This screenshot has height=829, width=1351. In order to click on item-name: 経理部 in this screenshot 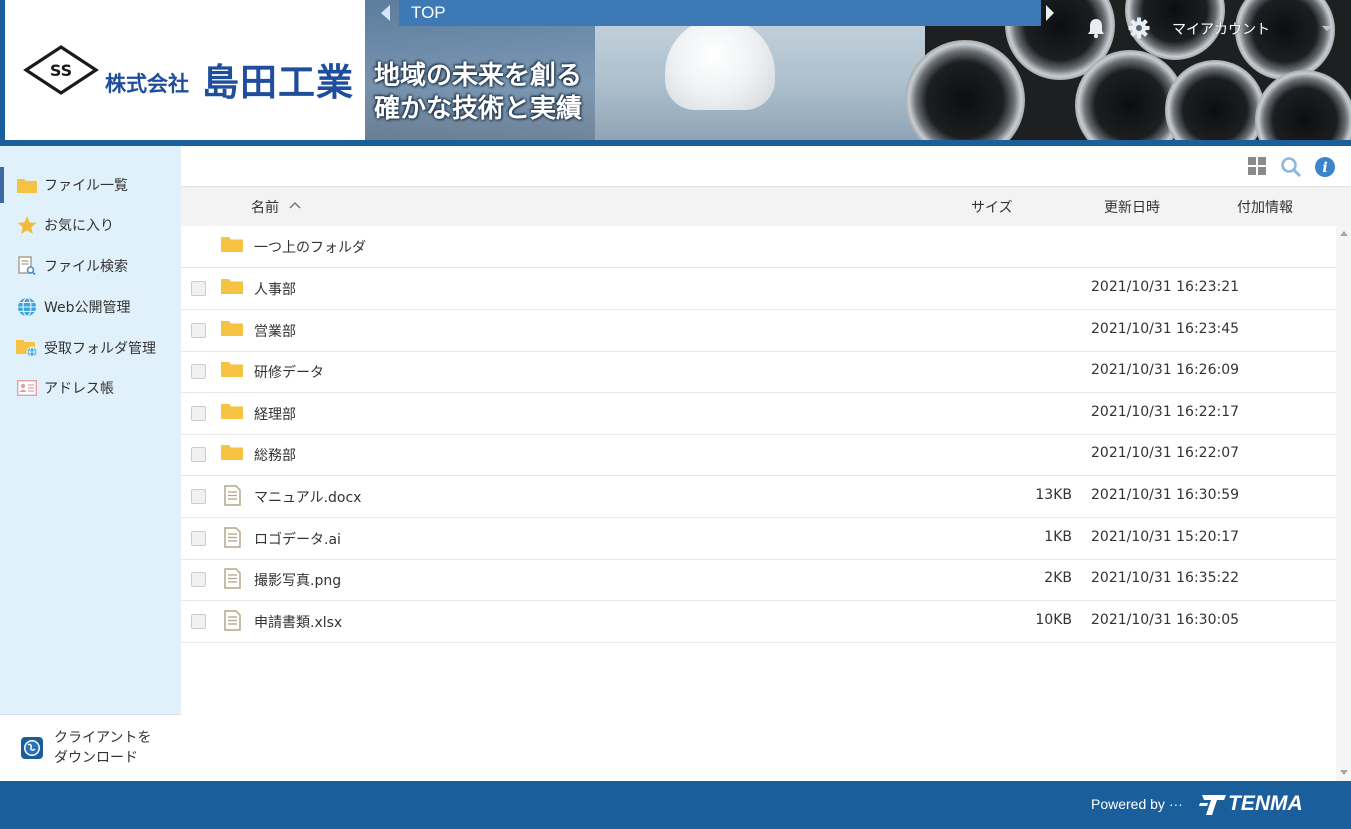, I will do `click(275, 414)`.